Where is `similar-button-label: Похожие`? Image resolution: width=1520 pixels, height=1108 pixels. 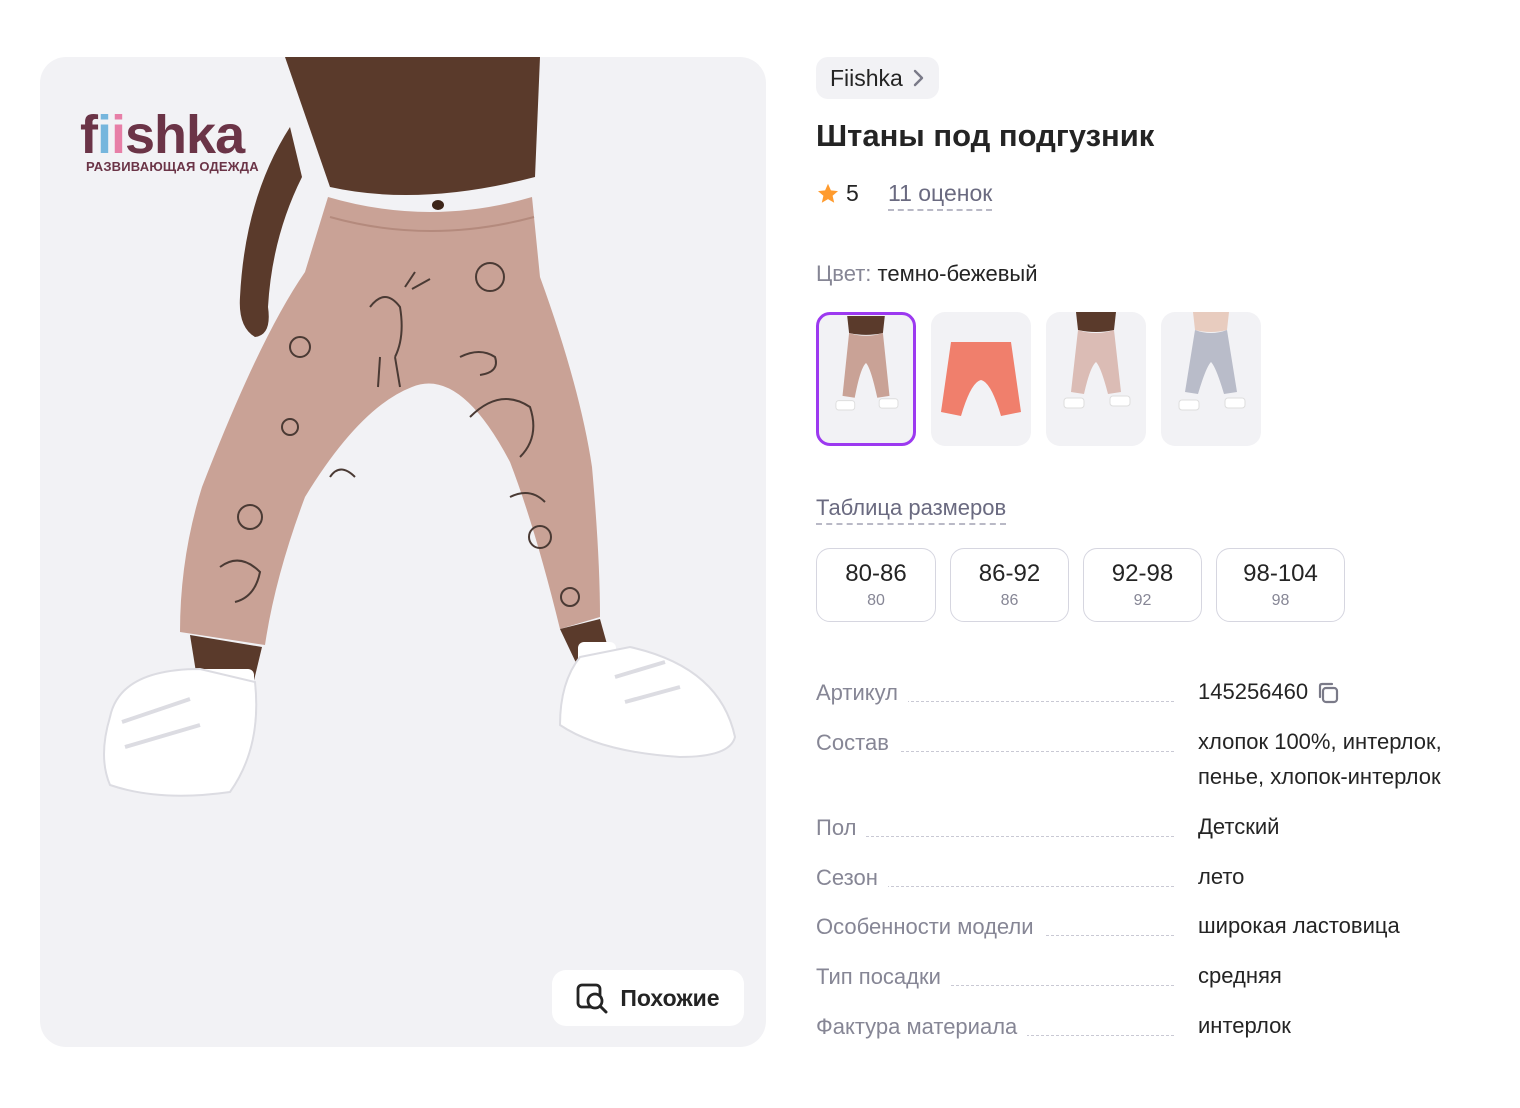 similar-button-label: Похожие is located at coordinates (670, 997).